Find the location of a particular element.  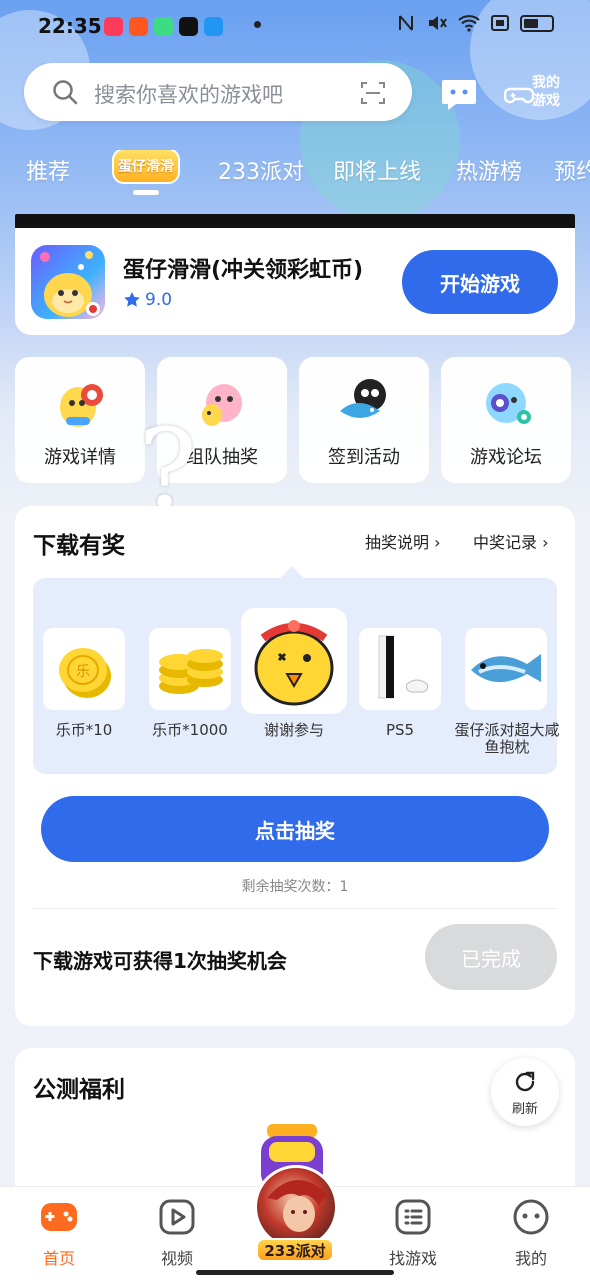

prize-label: PS5 is located at coordinates (400, 730).